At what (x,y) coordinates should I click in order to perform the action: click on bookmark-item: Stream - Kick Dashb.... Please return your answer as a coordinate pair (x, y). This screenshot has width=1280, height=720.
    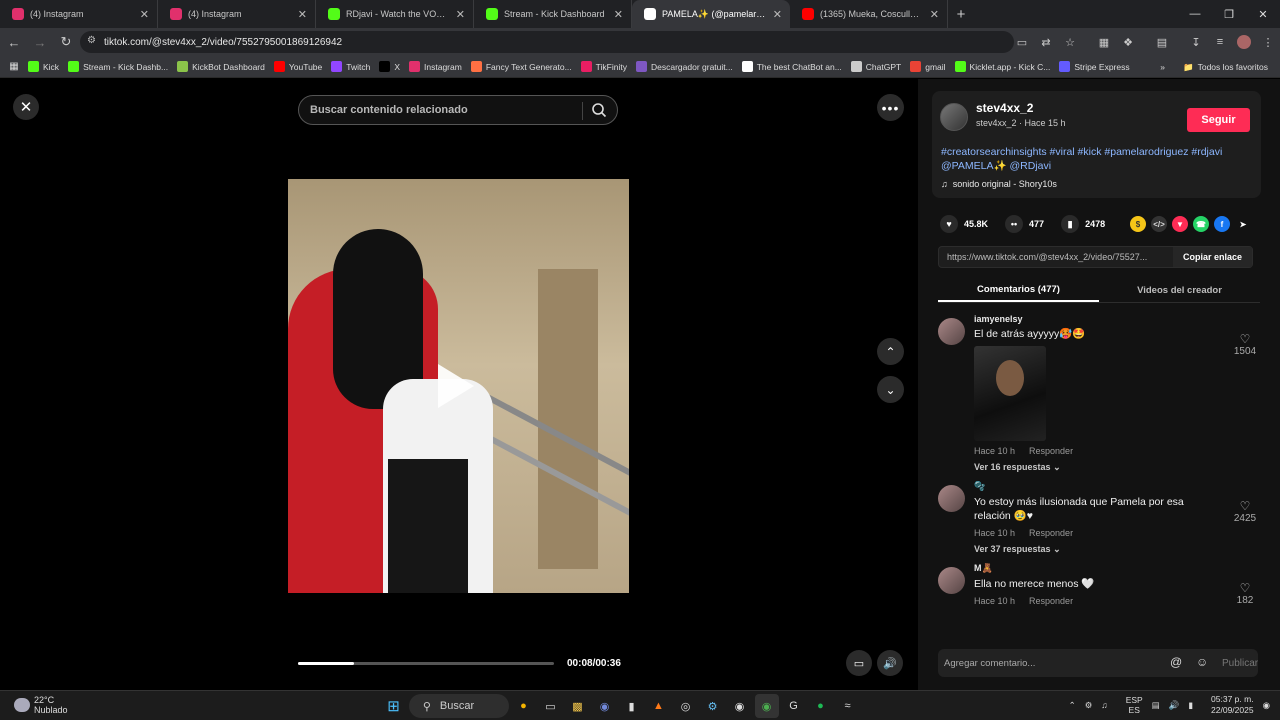
    Looking at the image, I should click on (118, 66).